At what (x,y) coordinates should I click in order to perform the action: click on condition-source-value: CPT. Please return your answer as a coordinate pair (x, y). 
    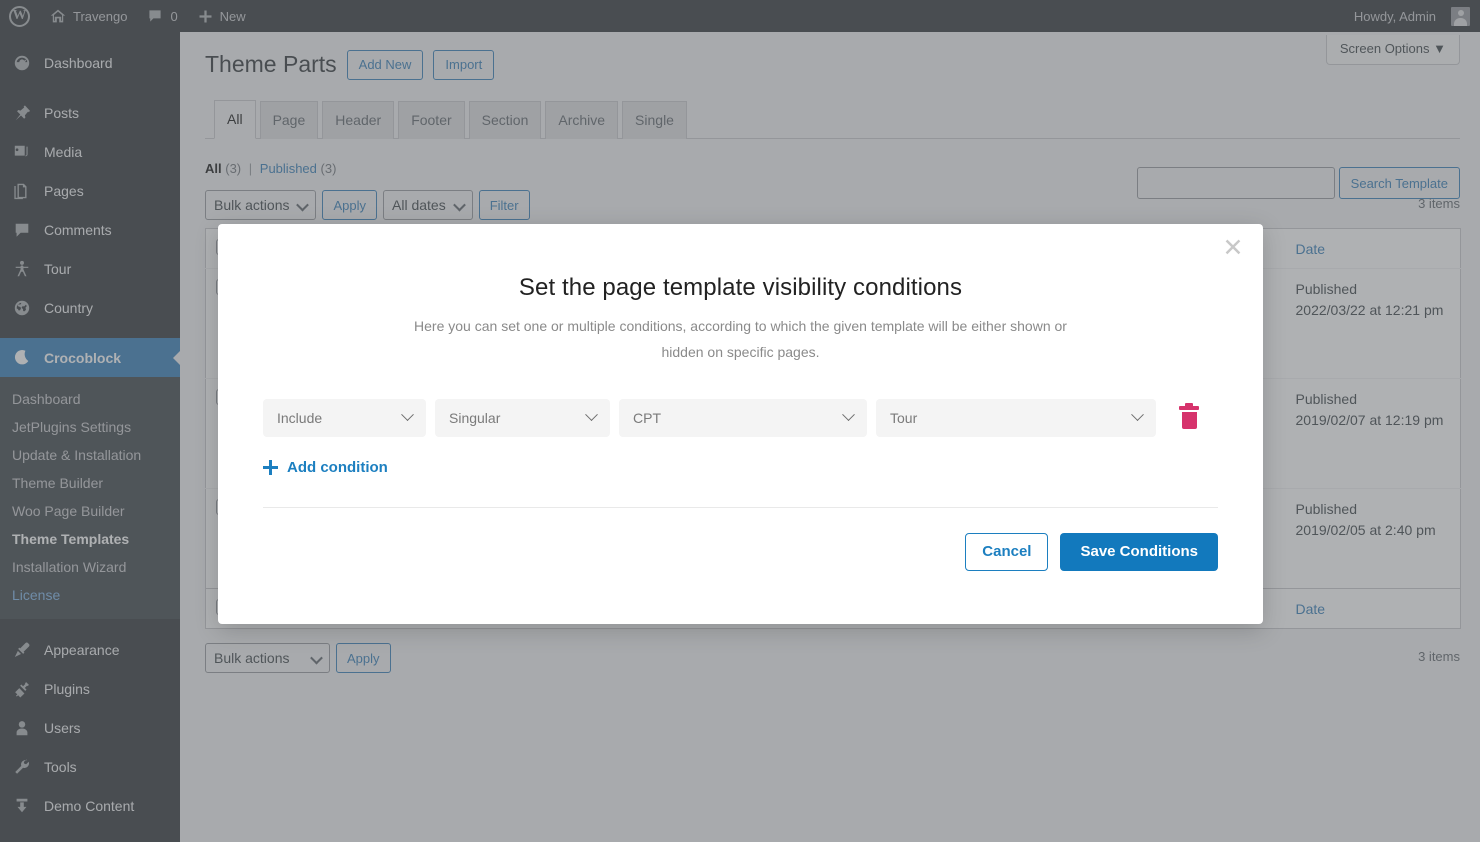
    Looking at the image, I should click on (647, 417).